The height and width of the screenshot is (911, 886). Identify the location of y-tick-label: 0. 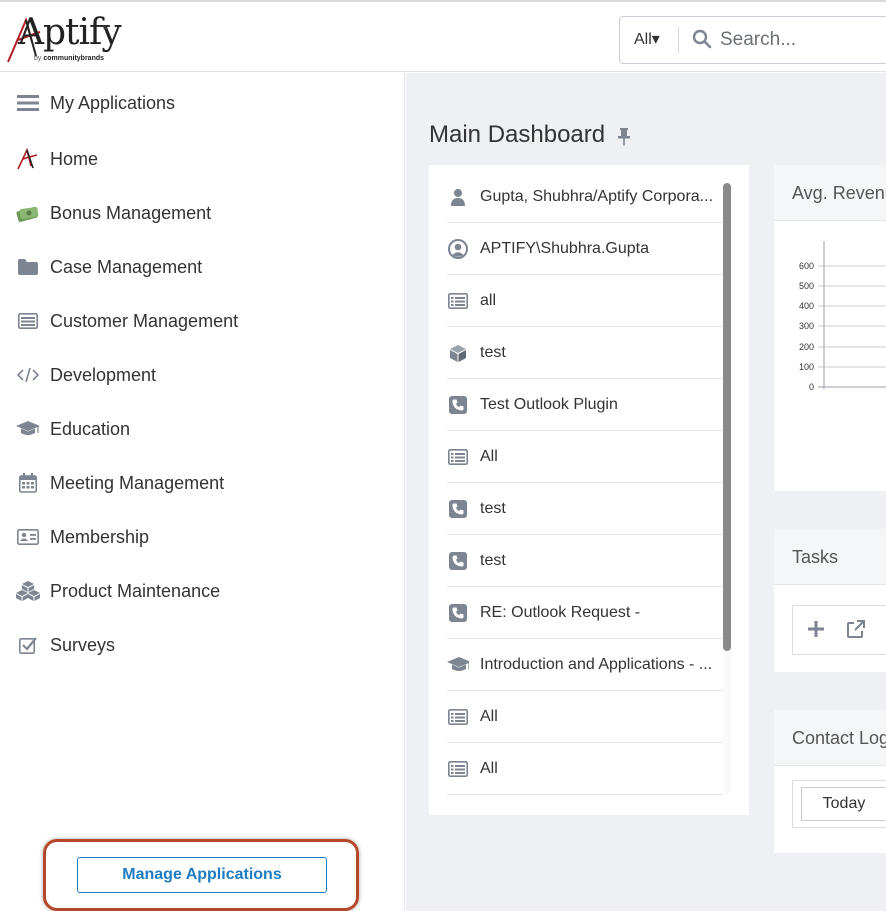
(811, 387).